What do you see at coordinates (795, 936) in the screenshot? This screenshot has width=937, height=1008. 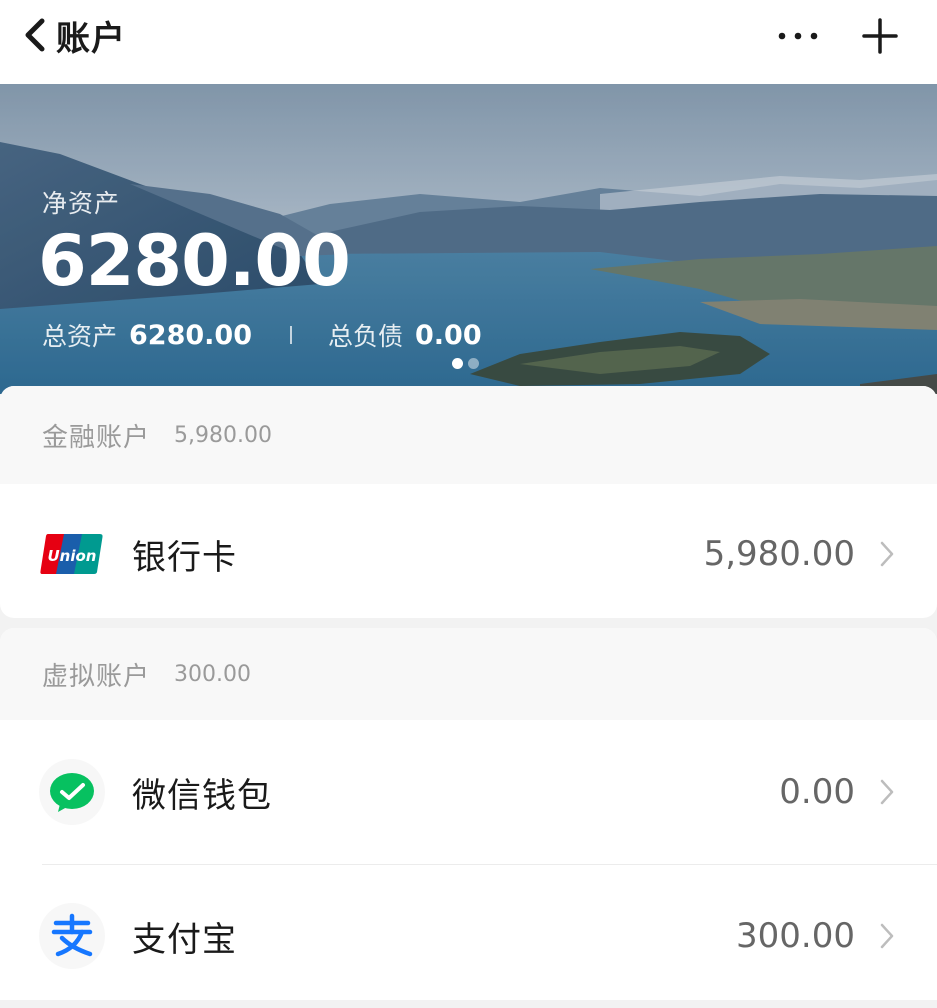 I see `account-amount: 300.00` at bounding box center [795, 936].